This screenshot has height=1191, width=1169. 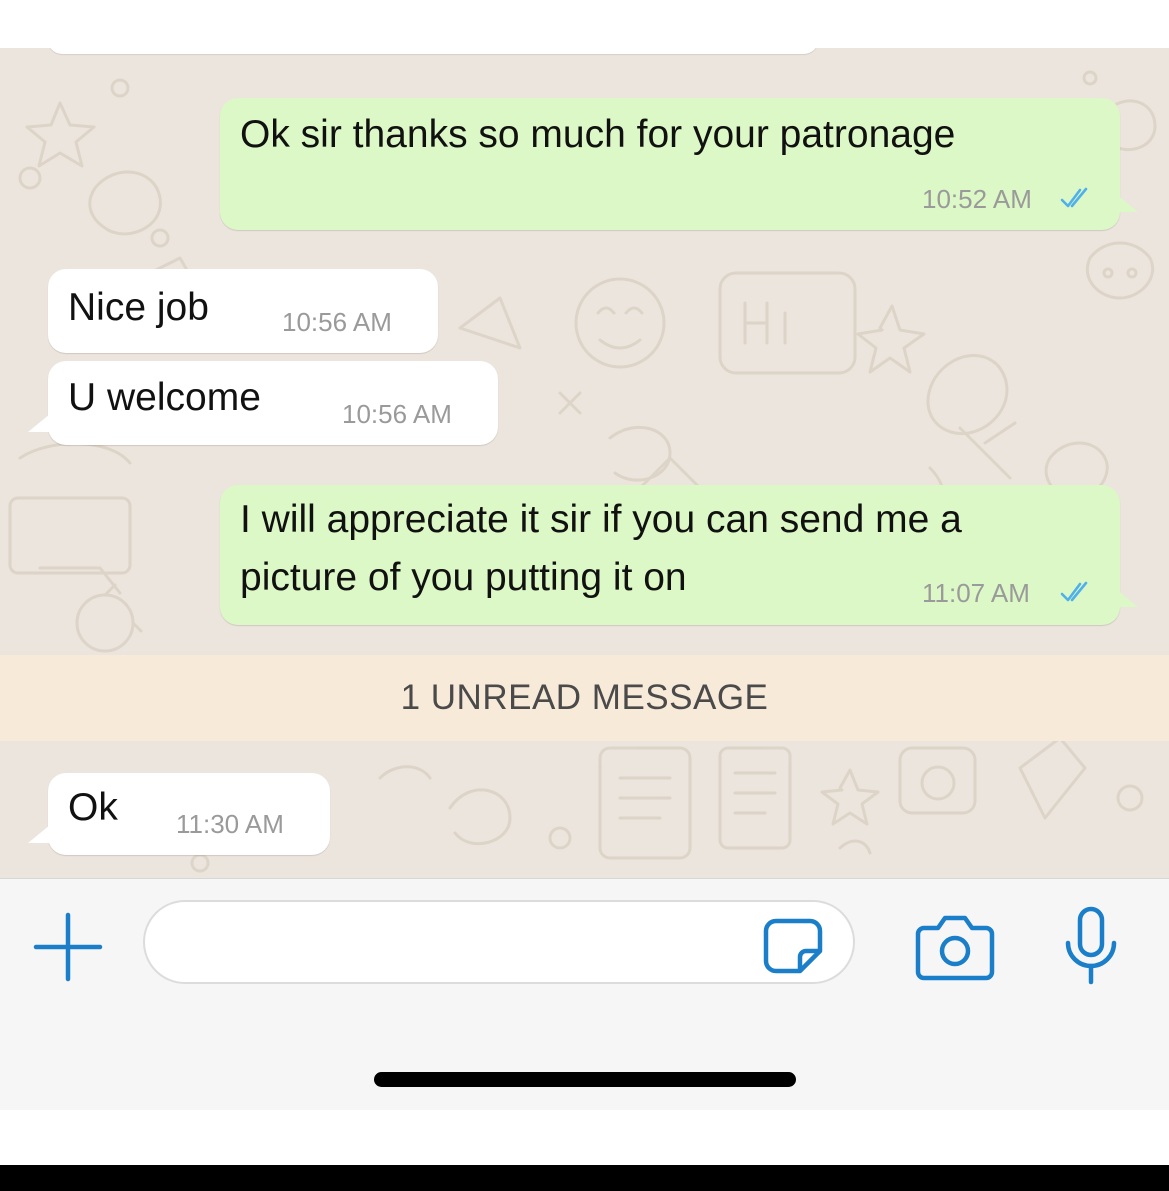 I want to click on message-input, so click(x=499, y=942).